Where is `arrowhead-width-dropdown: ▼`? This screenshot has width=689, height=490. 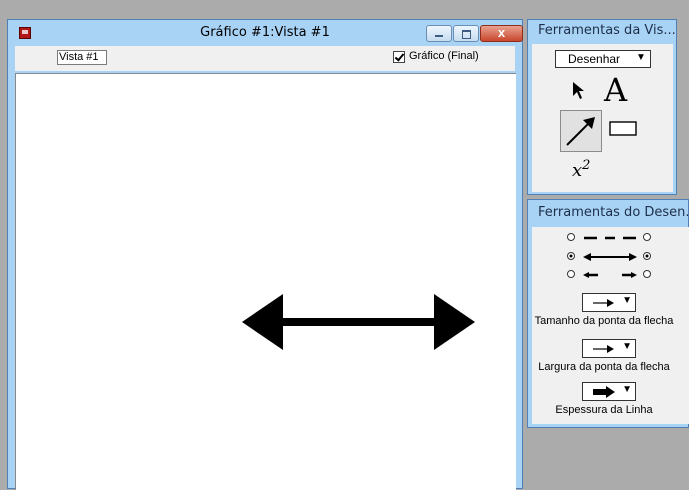 arrowhead-width-dropdown: ▼ is located at coordinates (609, 348).